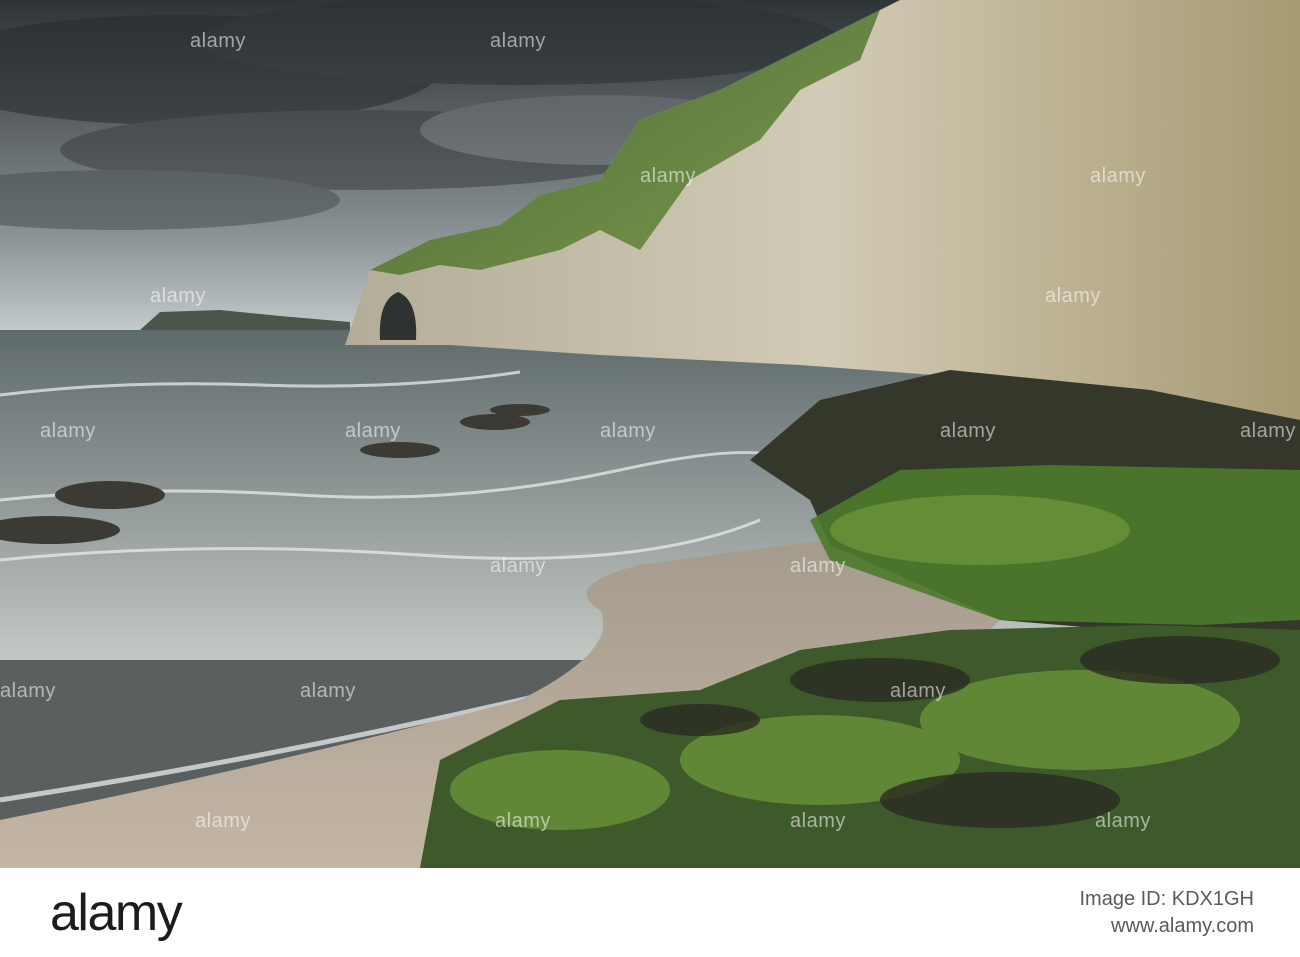 Image resolution: width=1300 pixels, height=957 pixels. Describe the element at coordinates (116, 913) in the screenshot. I see `alamy-logo: alamy` at that location.